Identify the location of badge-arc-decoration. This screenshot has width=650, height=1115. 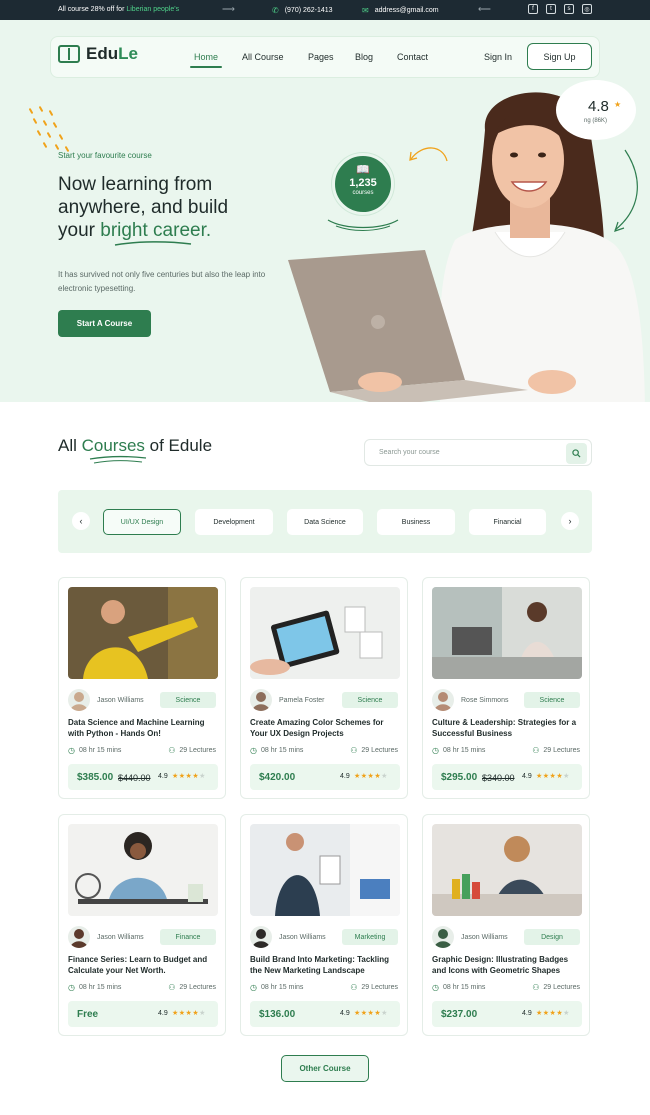
(363, 225).